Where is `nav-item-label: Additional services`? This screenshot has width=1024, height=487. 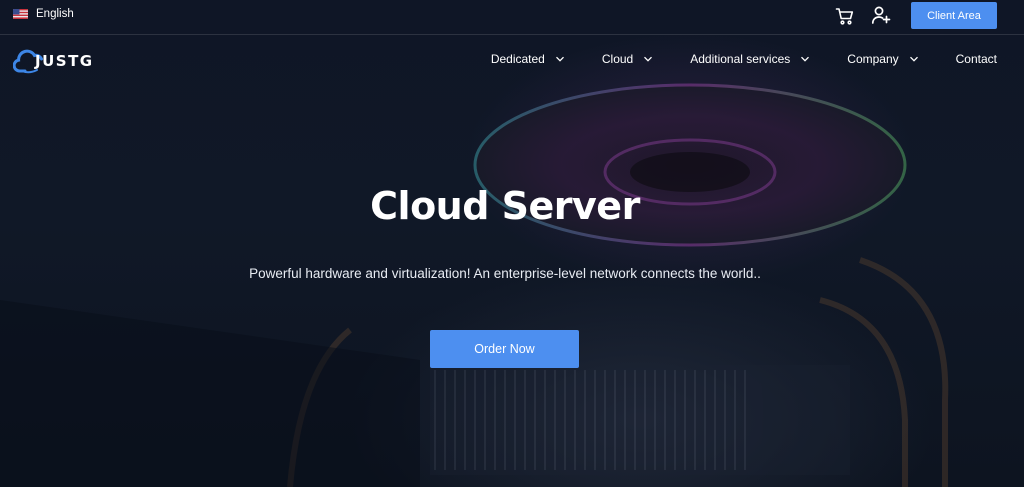
nav-item-label: Additional services is located at coordinates (740, 59).